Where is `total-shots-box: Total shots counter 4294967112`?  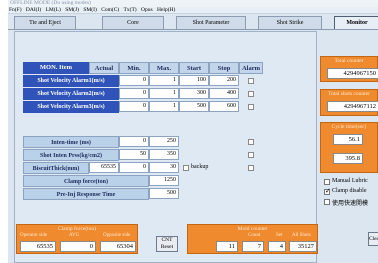
total-shots-box: Total shots counter 4294967112 is located at coordinates (349, 102).